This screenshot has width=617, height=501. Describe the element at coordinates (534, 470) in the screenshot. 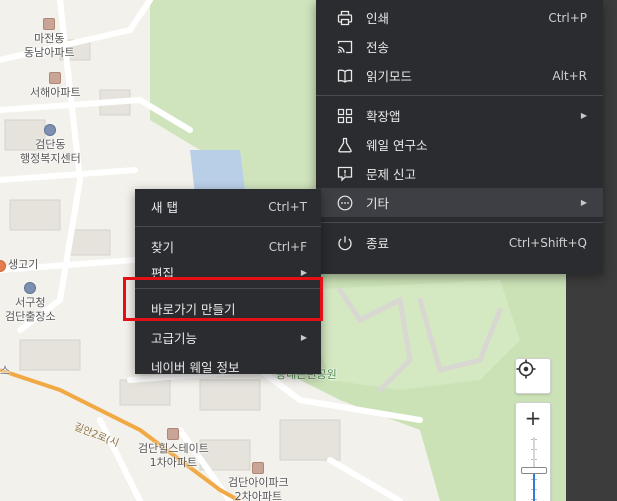

I see `zoom-slider-handle` at that location.